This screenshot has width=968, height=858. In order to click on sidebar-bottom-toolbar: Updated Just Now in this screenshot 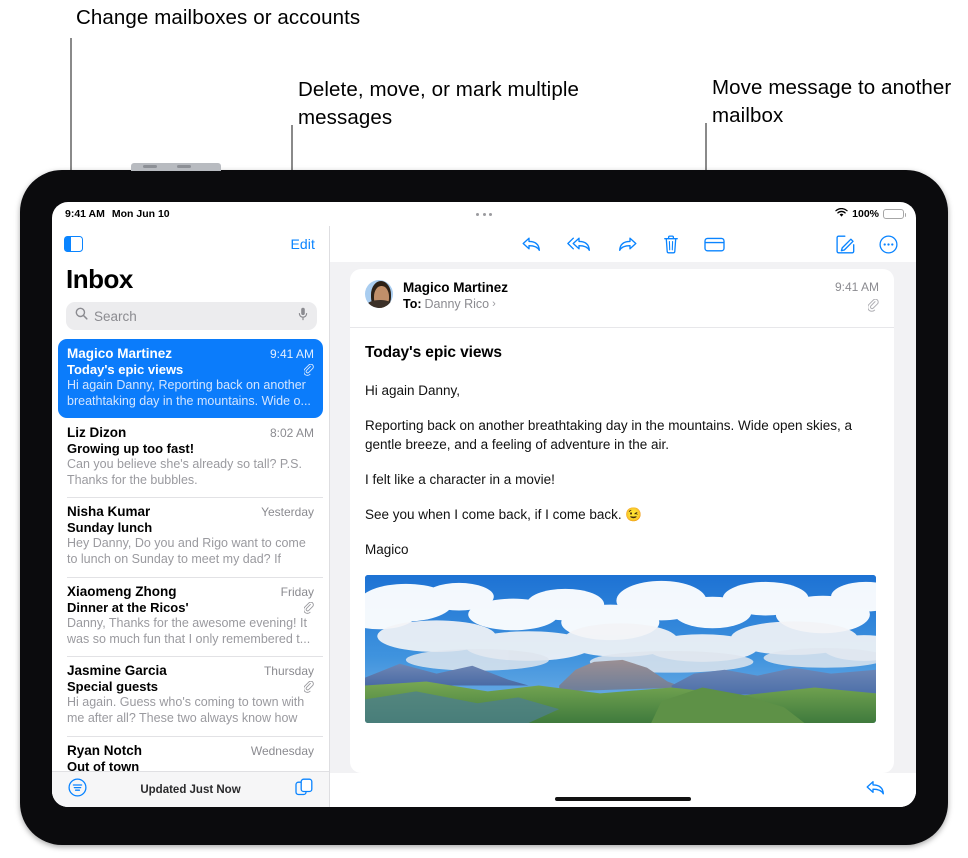, I will do `click(190, 789)`.